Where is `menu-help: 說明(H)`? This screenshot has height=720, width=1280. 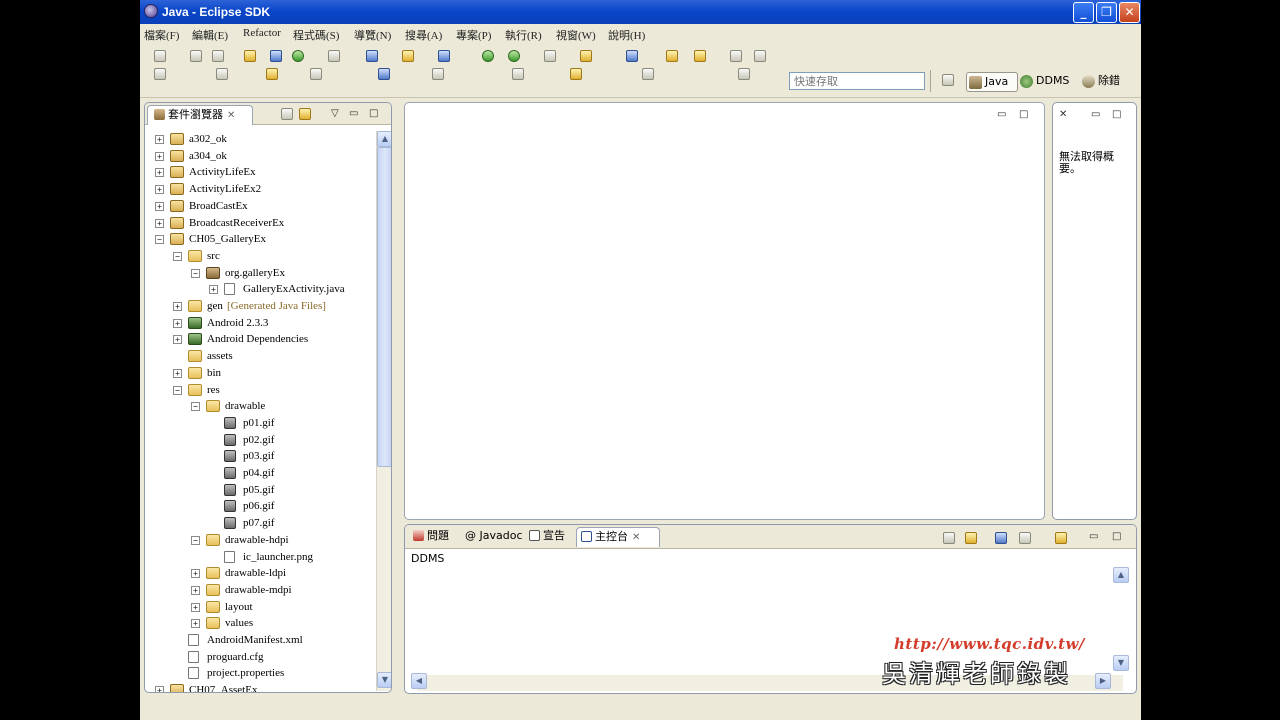
menu-help: 說明(H) is located at coordinates (626, 35).